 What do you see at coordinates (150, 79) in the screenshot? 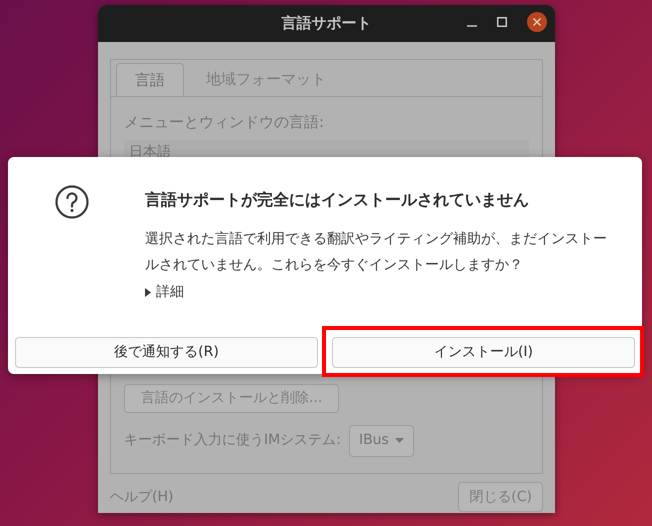
I see `tab: 言語` at bounding box center [150, 79].